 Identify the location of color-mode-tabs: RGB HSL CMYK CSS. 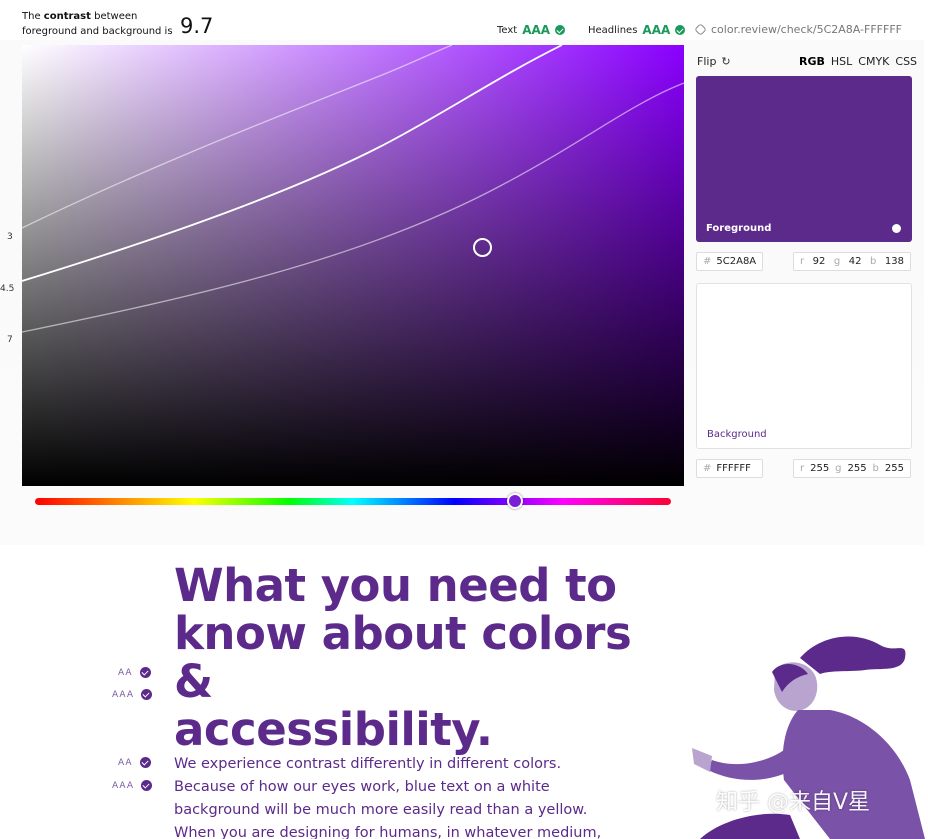
(858, 61).